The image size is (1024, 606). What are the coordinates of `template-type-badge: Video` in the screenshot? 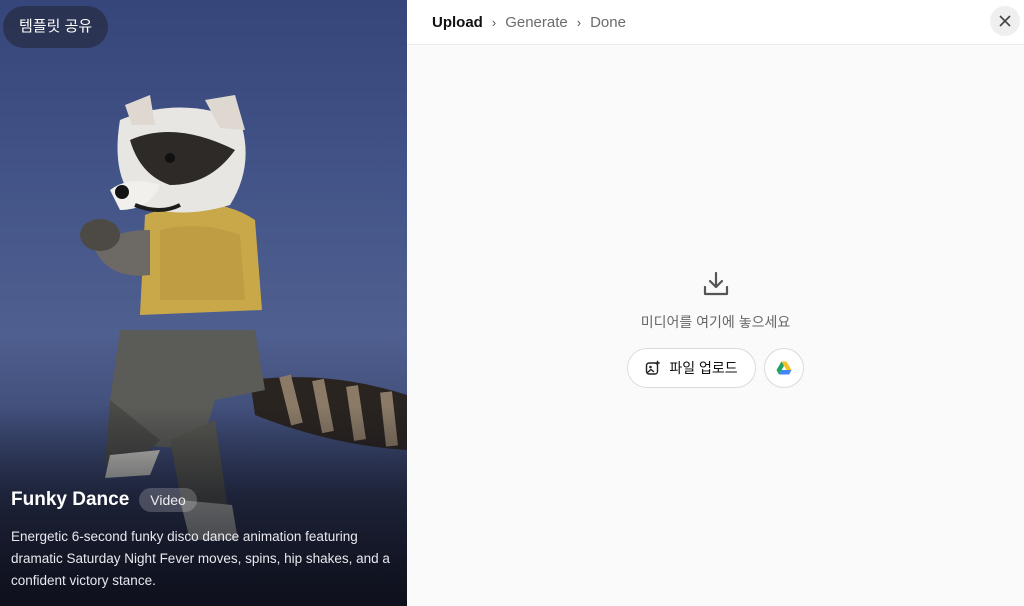 It's located at (168, 500).